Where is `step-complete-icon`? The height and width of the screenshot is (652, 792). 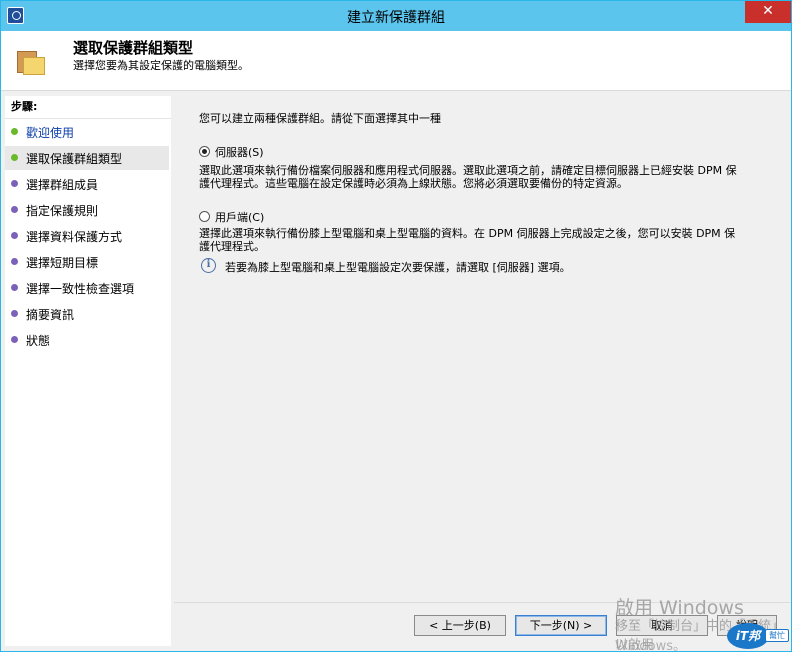 step-complete-icon is located at coordinates (14, 131).